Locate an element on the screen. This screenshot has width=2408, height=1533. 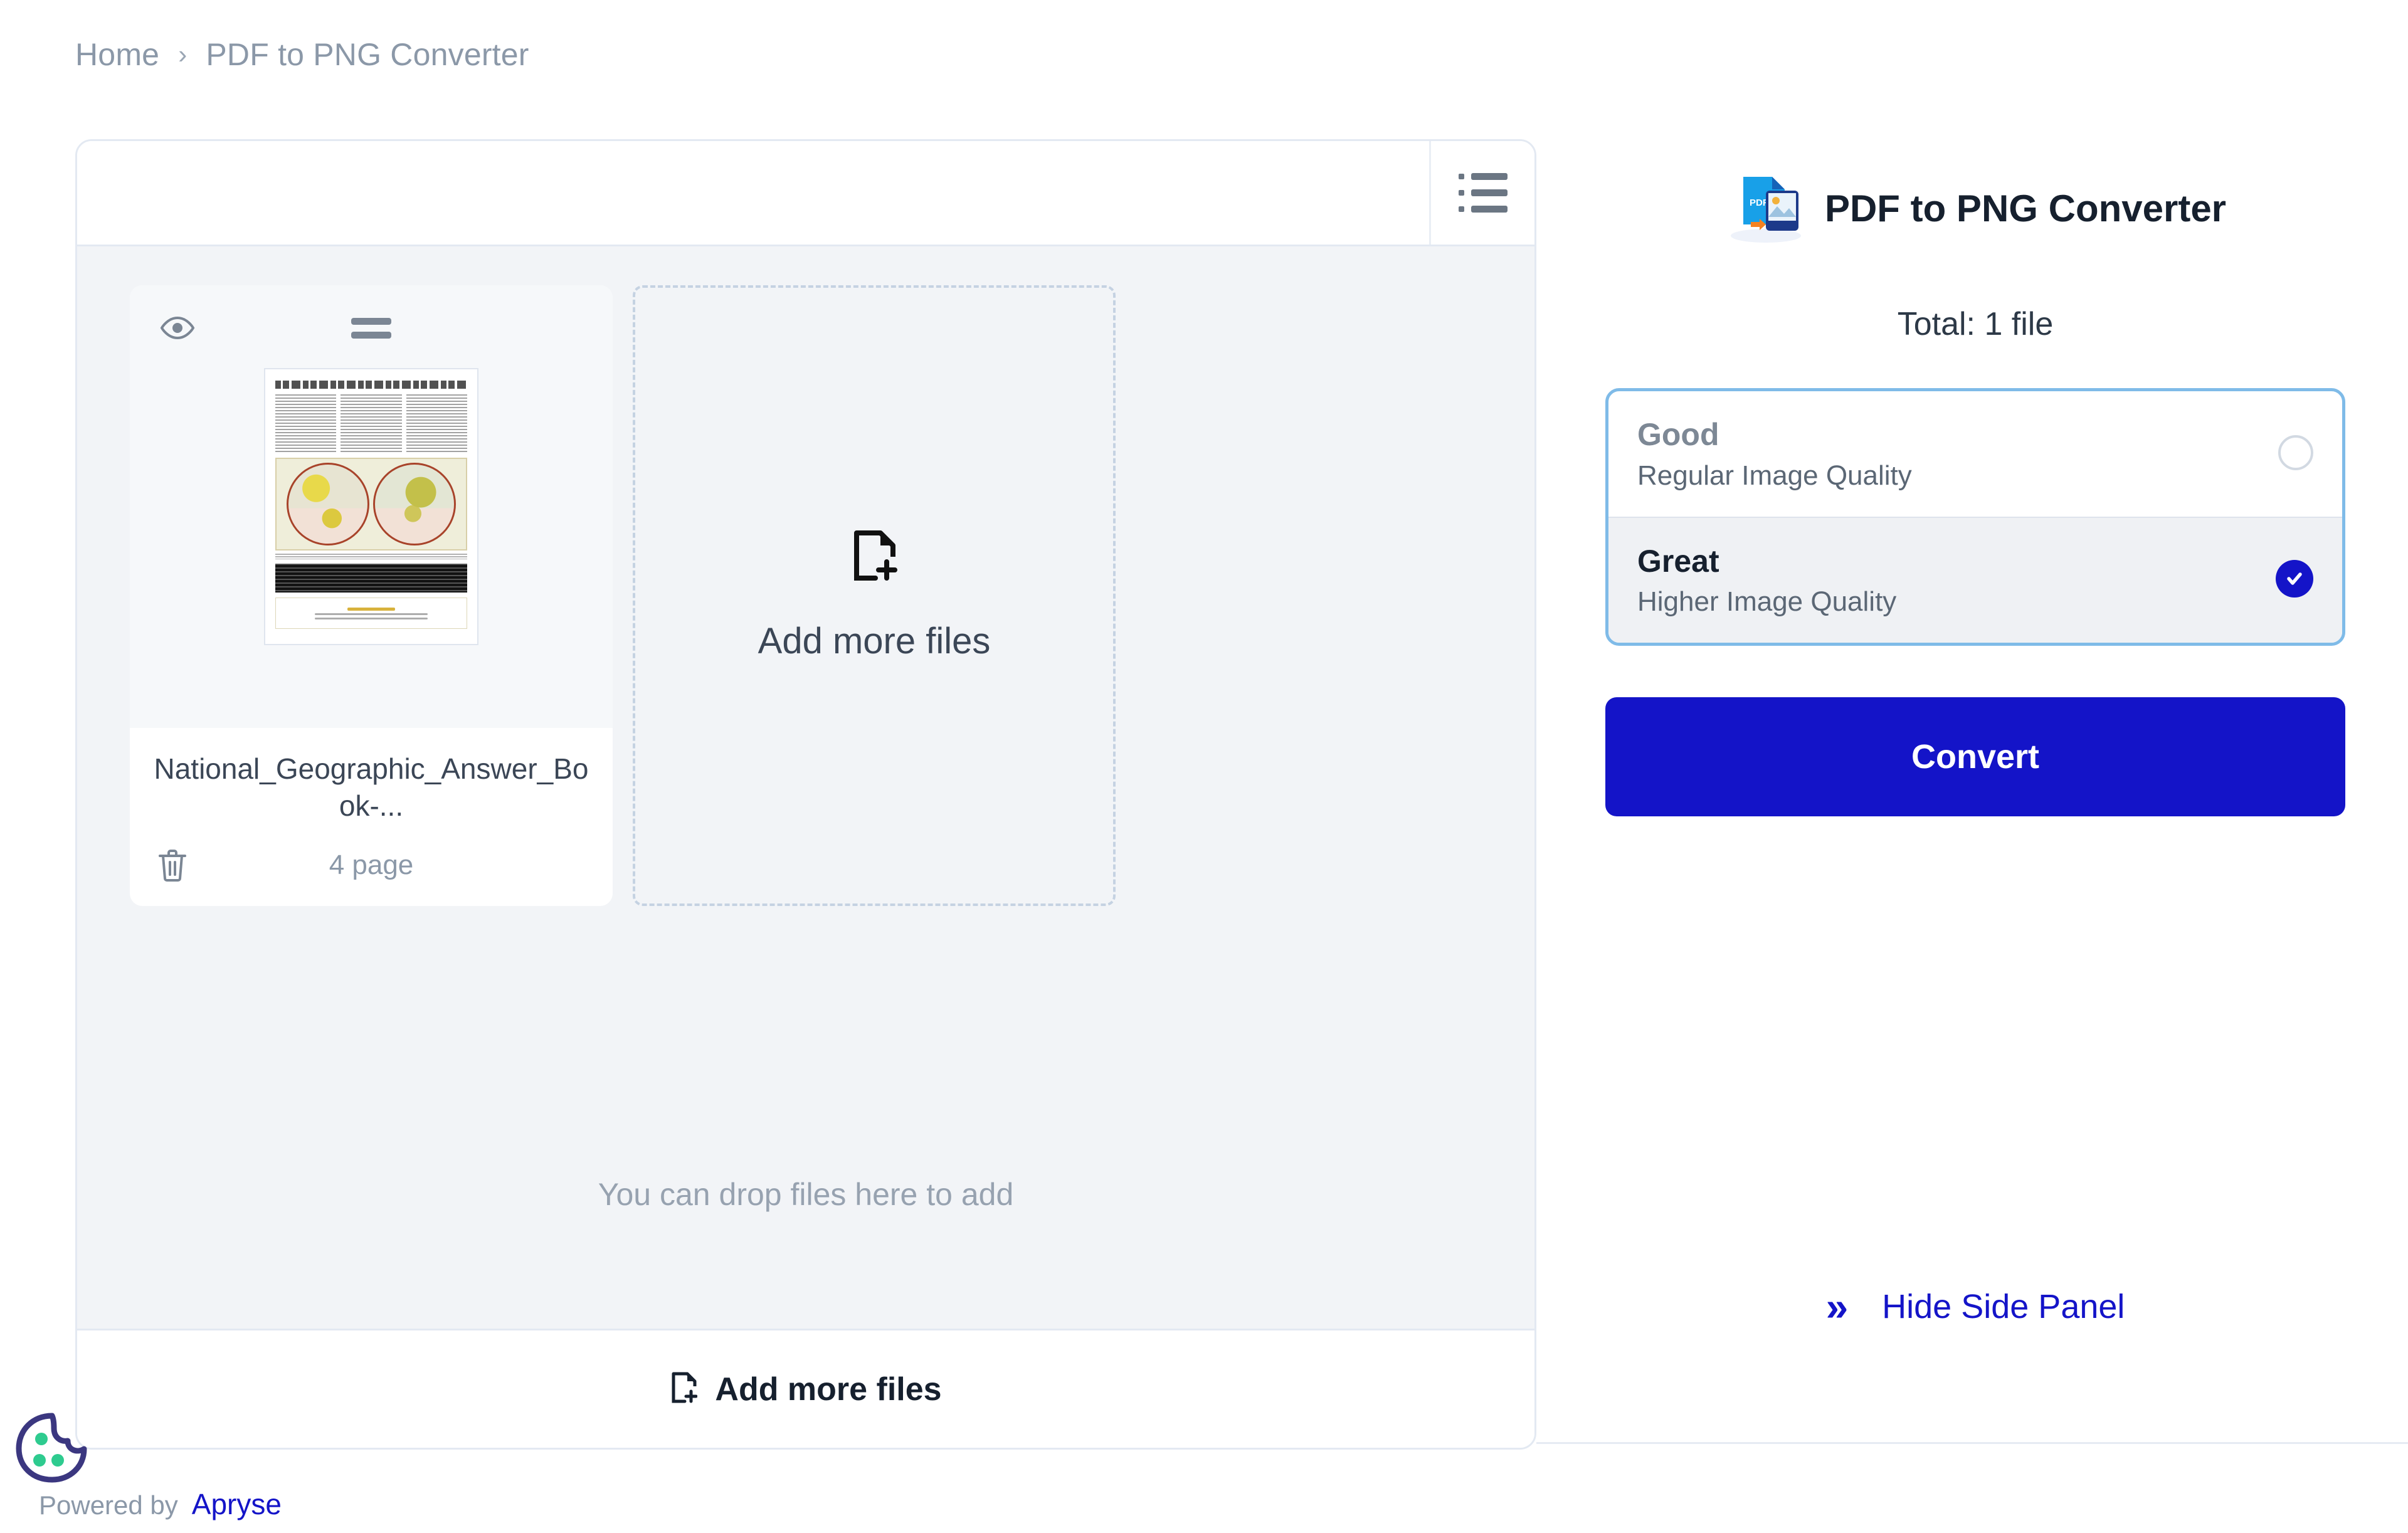
total-files-label: Total: 1 file is located at coordinates (1975, 324).